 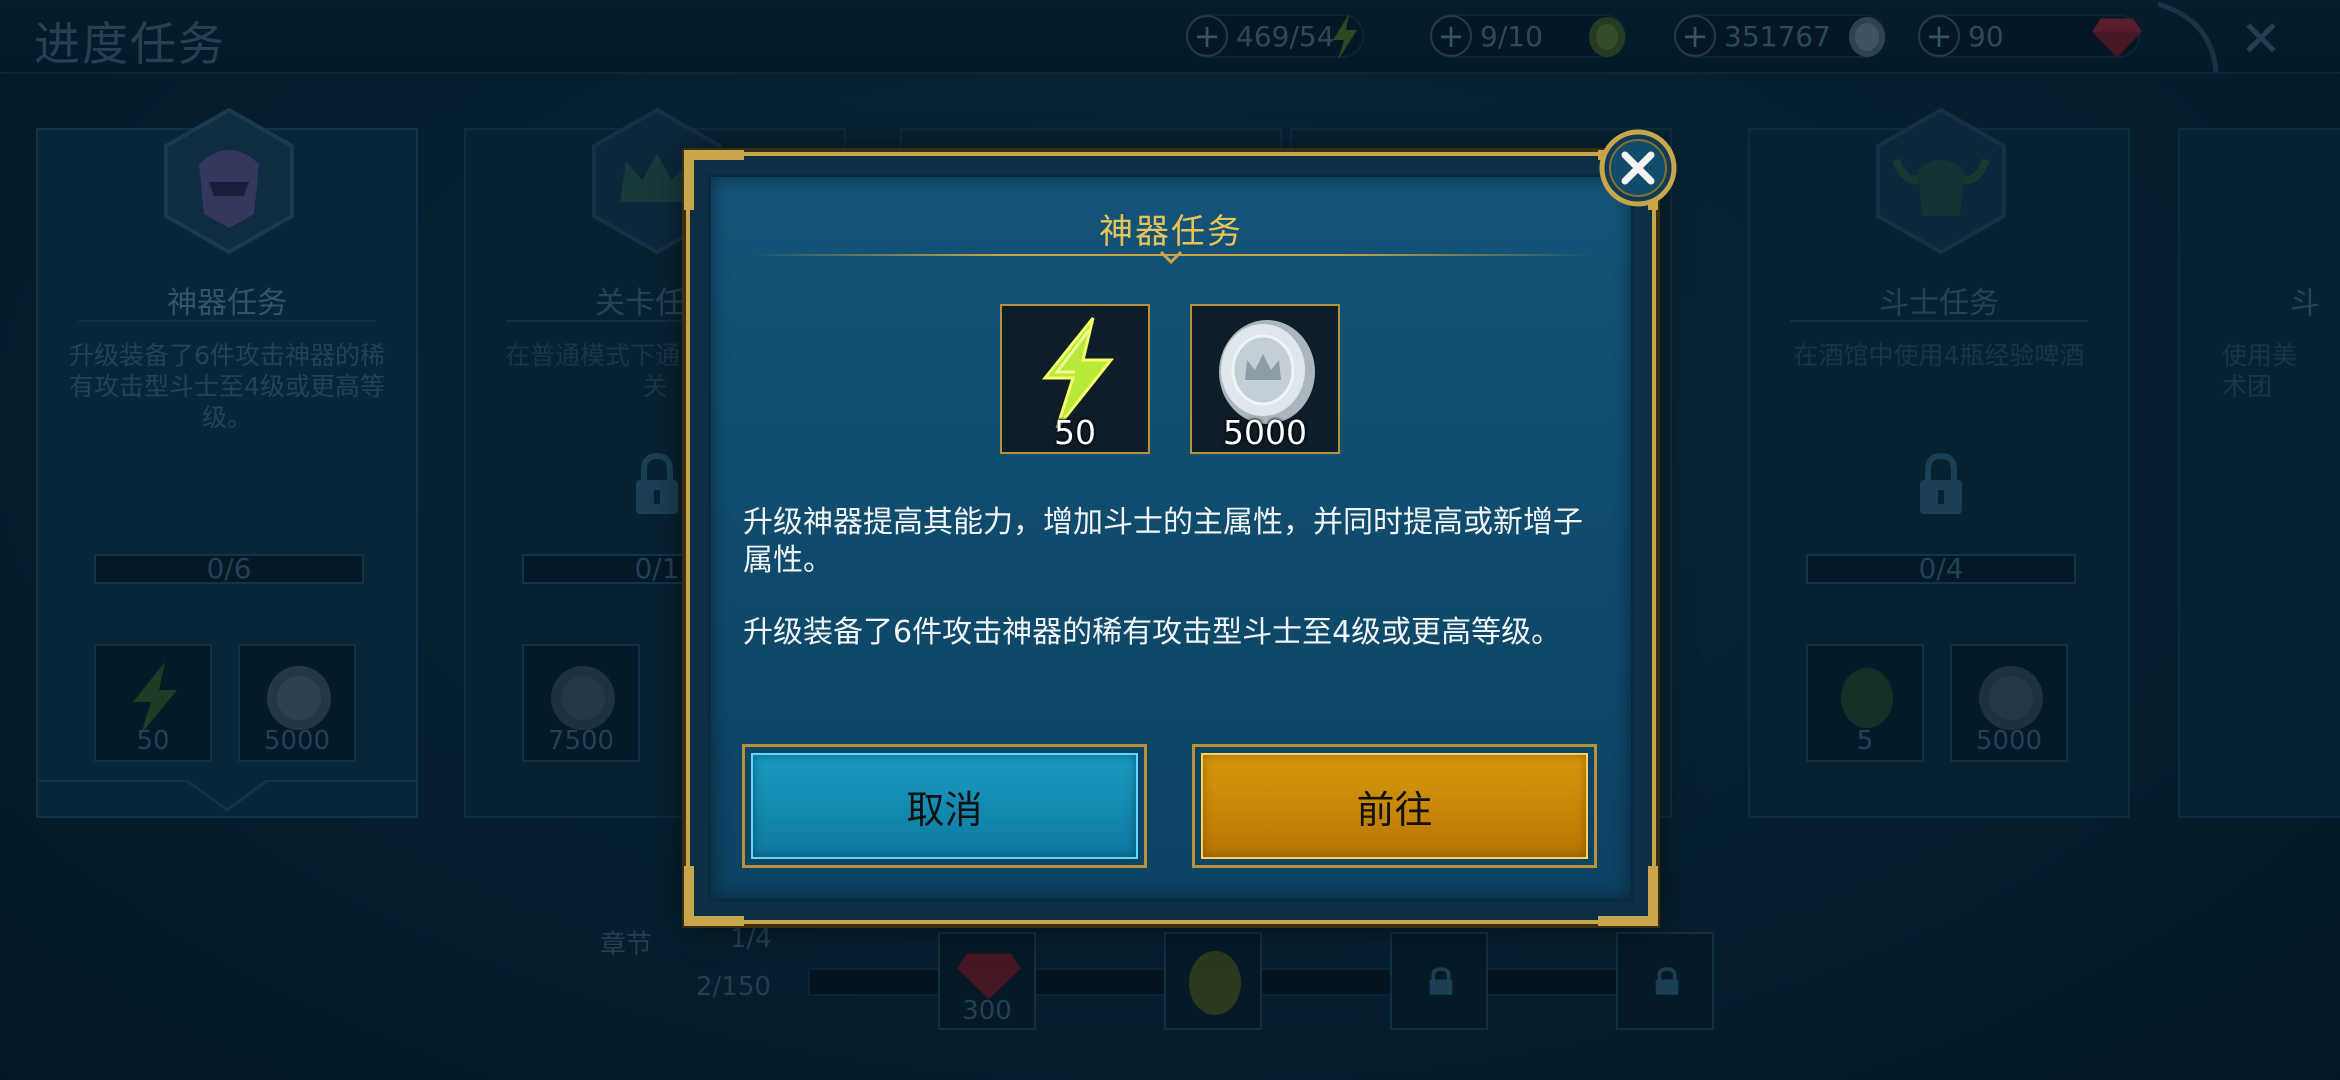 I want to click on reward-amount: 5000, so click(x=1265, y=432).